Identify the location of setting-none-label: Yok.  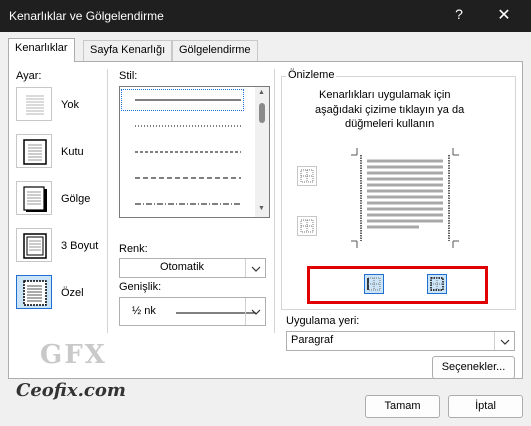
(70, 105).